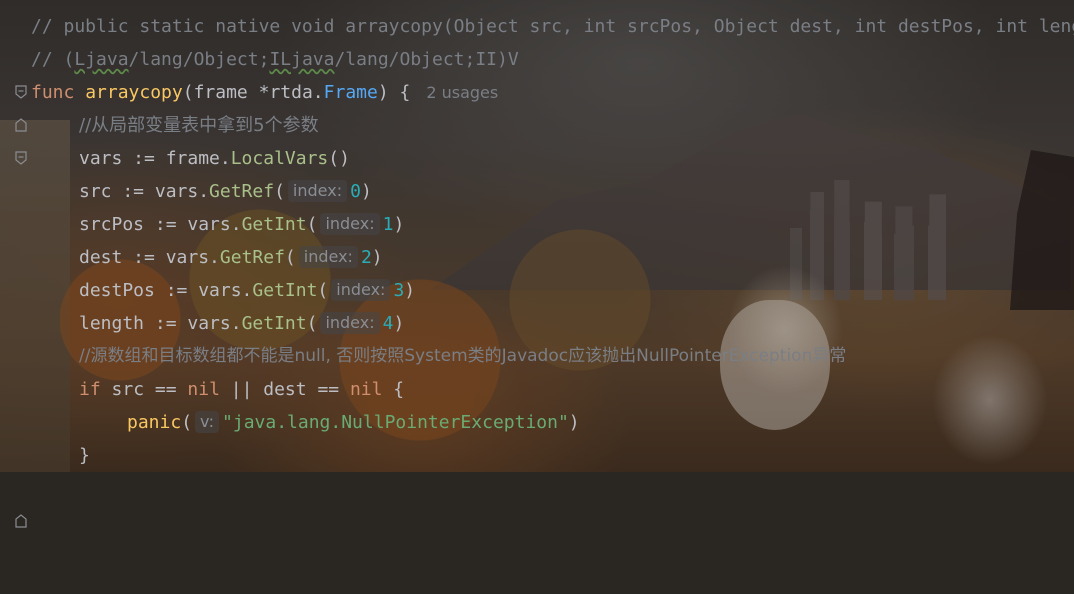 The image size is (1074, 594). I want to click on code-line-5: vars := frame.LocalVars(), so click(175, 158).